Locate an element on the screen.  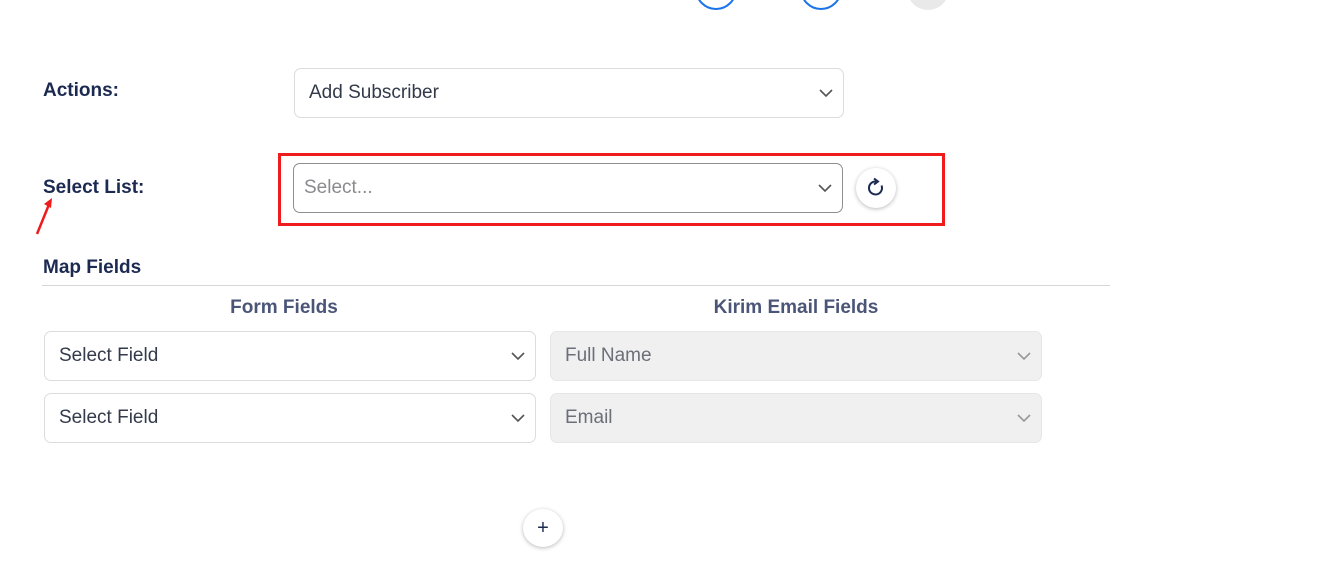
form-field-select-2: Select Field is located at coordinates (290, 418).